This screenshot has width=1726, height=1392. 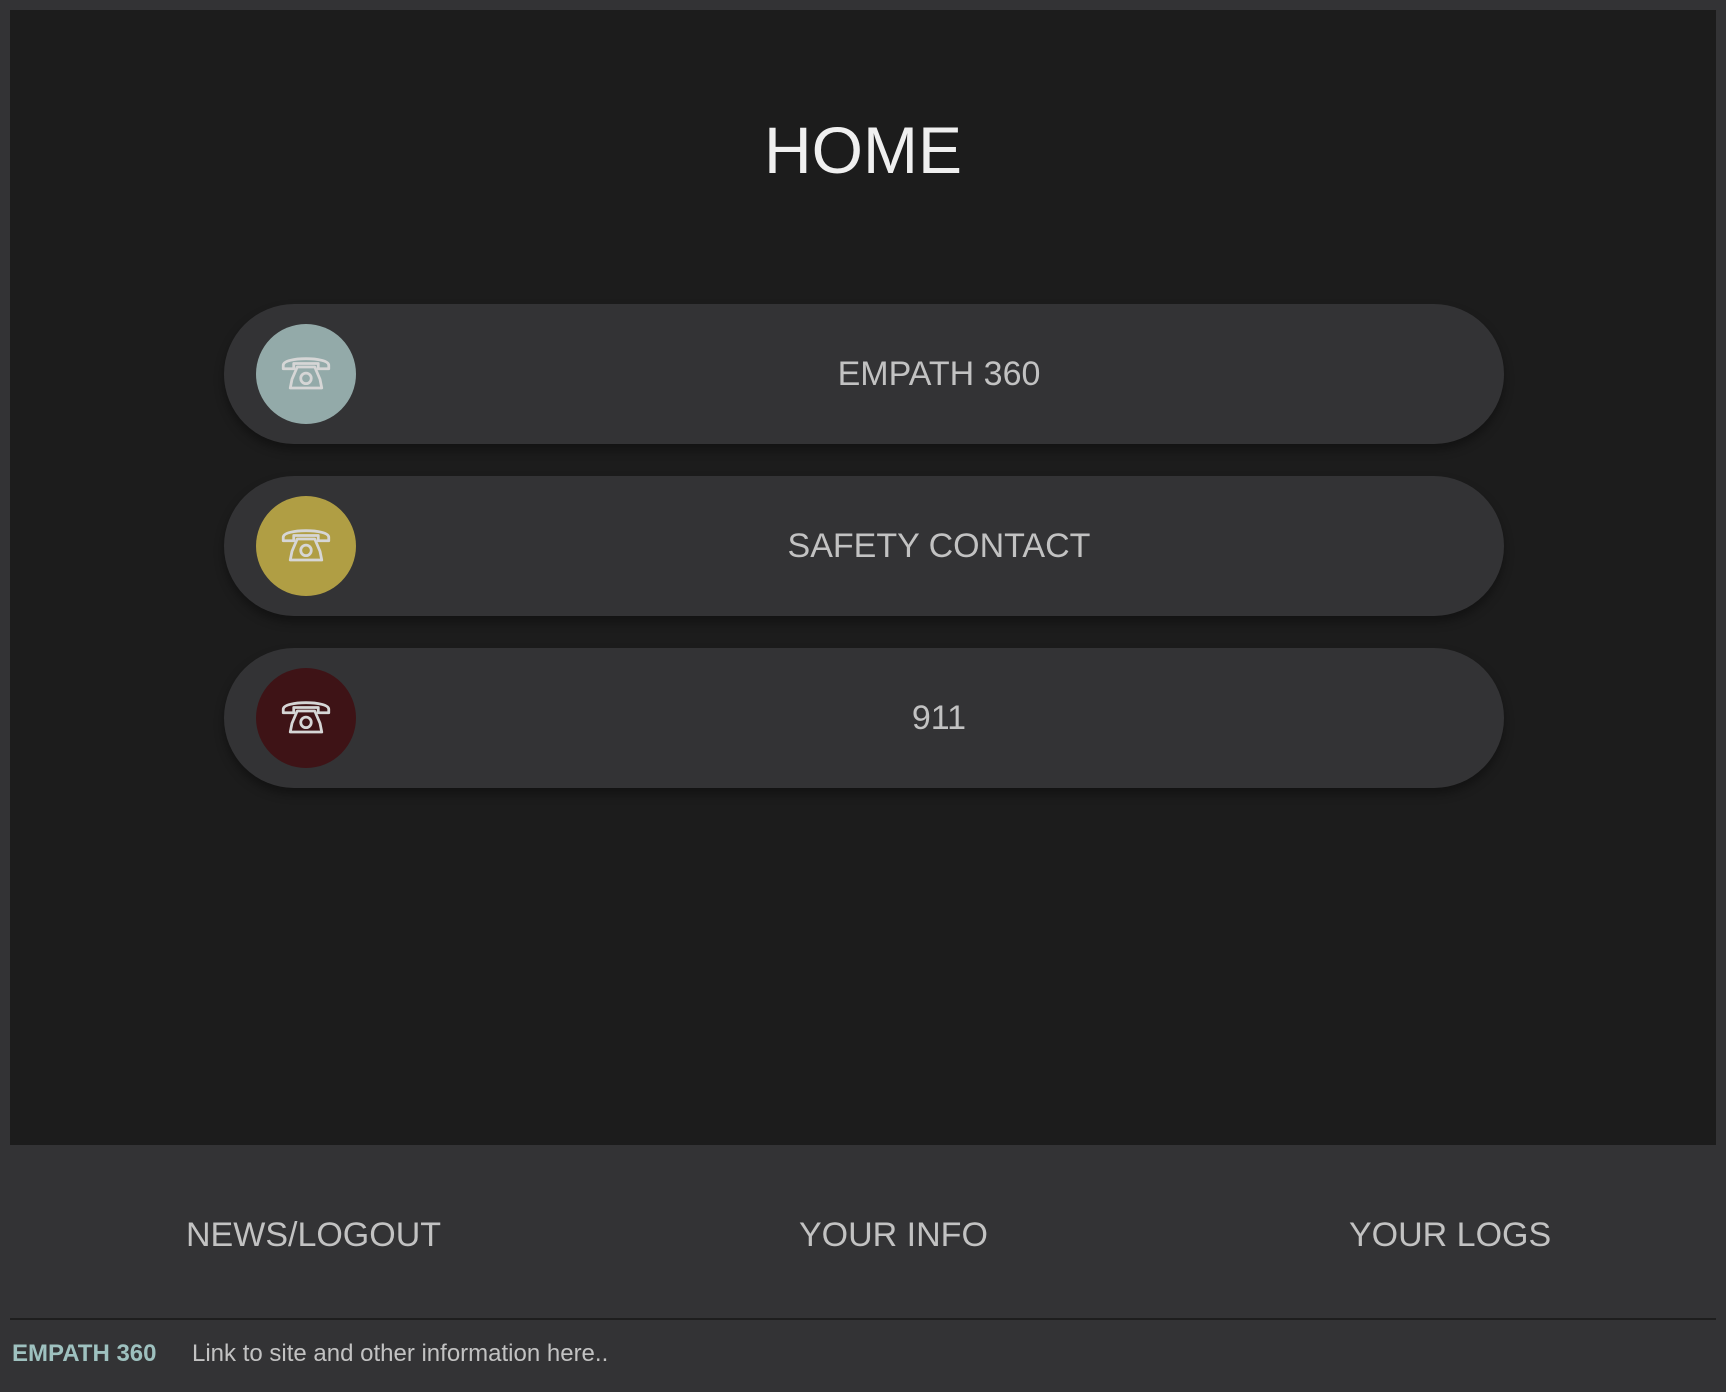 I want to click on bottom-nav: NEWS/LOGOUT YOUR INFO YOUR LOGS, so click(x=863, y=1231).